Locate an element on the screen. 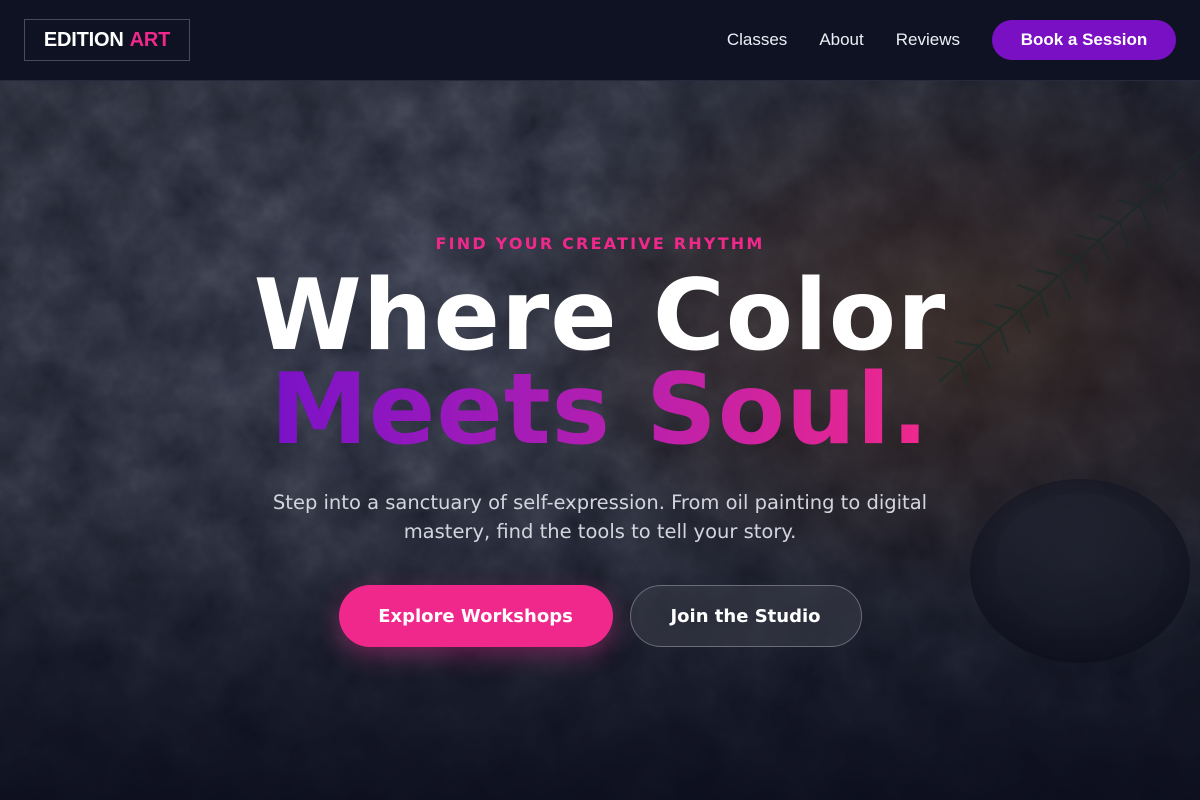 The image size is (1200, 800). explore-workshops-button: Explore Workshops is located at coordinates (475, 616).